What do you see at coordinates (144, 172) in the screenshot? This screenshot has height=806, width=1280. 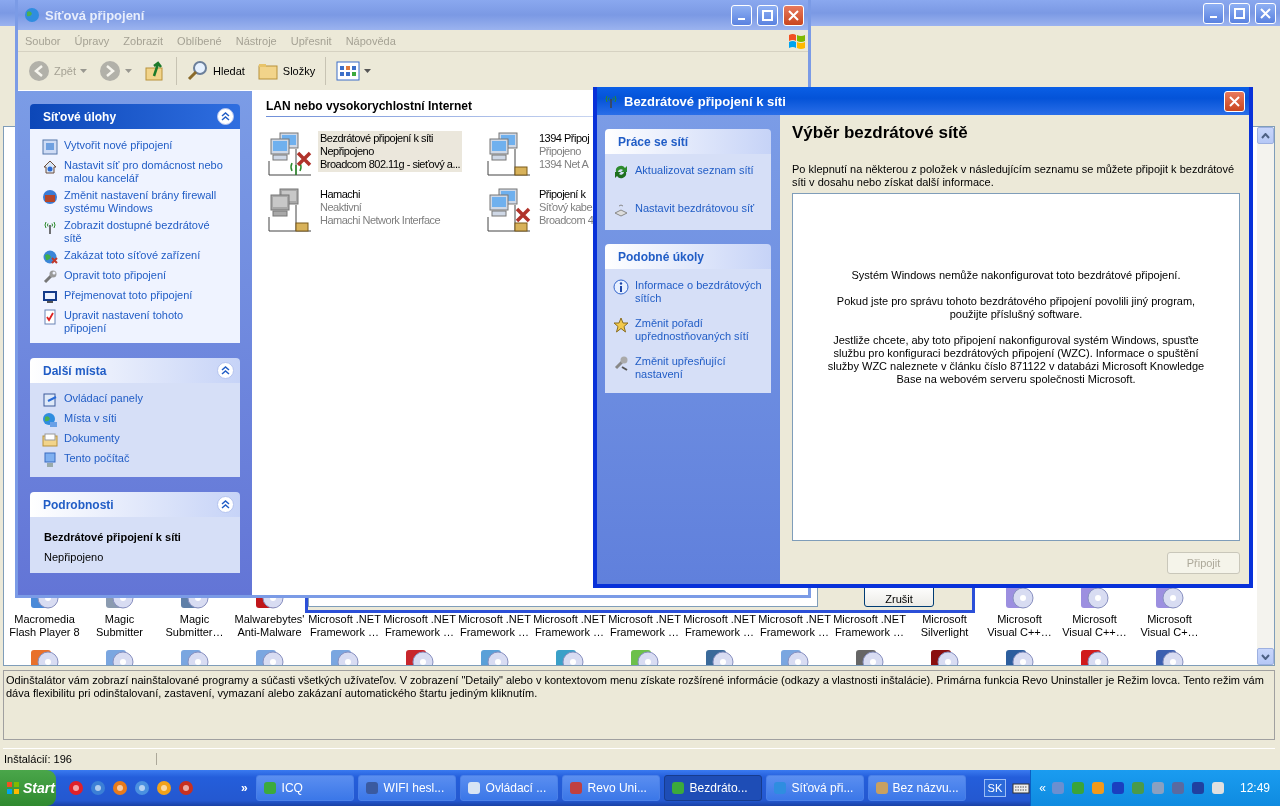 I see `task-link: Nastavit síť pro domácnost nebo malou kancelář` at bounding box center [144, 172].